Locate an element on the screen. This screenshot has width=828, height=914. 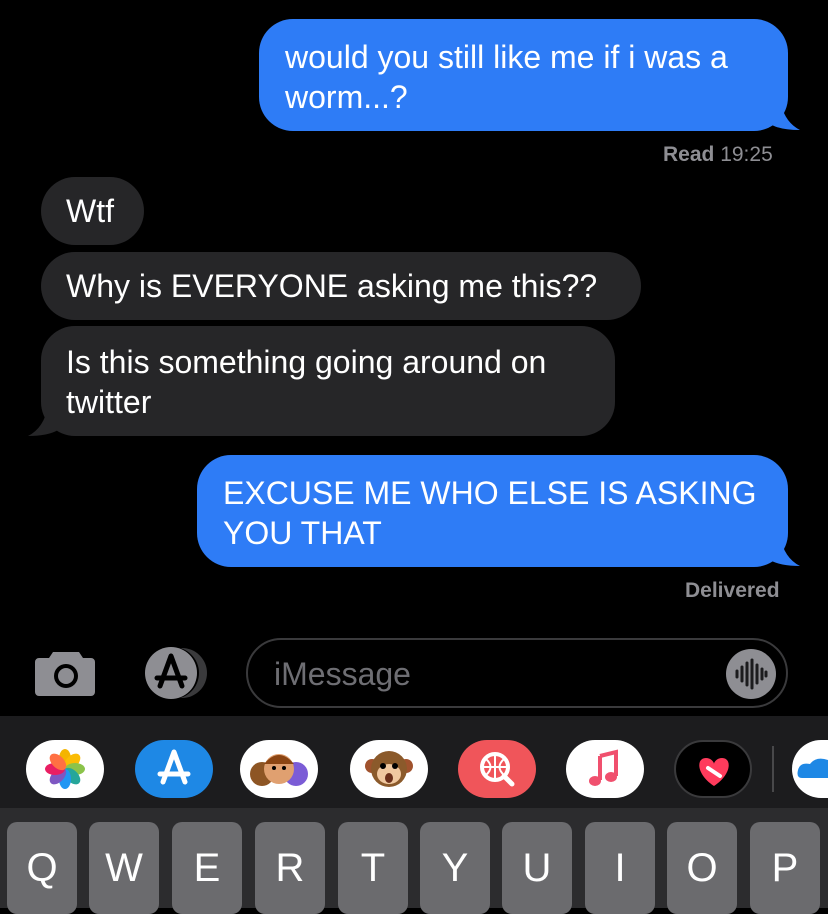
app-drawer is located at coordinates (414, 762).